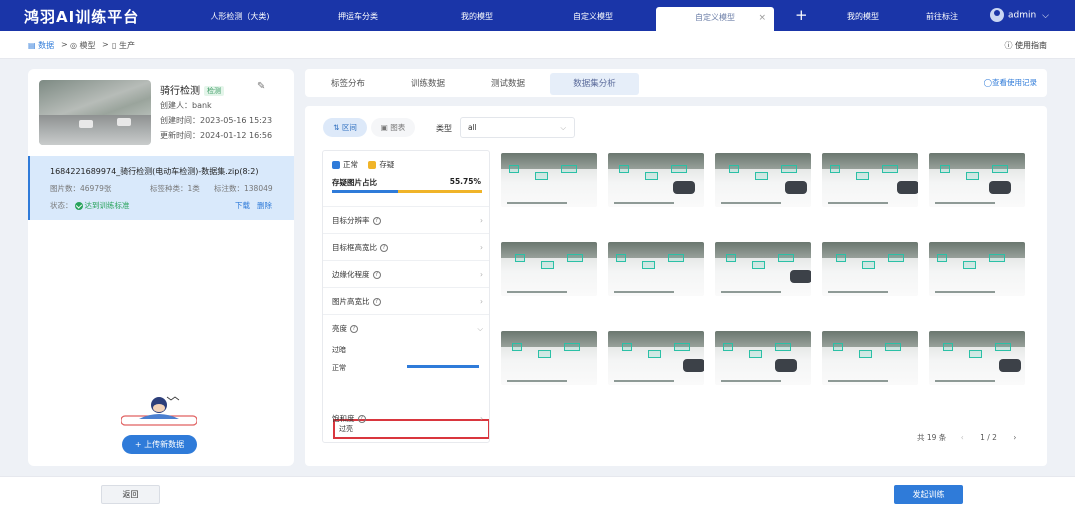 The width and height of the screenshot is (1075, 507). Describe the element at coordinates (33, 45) in the screenshot. I see `database-icon: ▤` at that location.